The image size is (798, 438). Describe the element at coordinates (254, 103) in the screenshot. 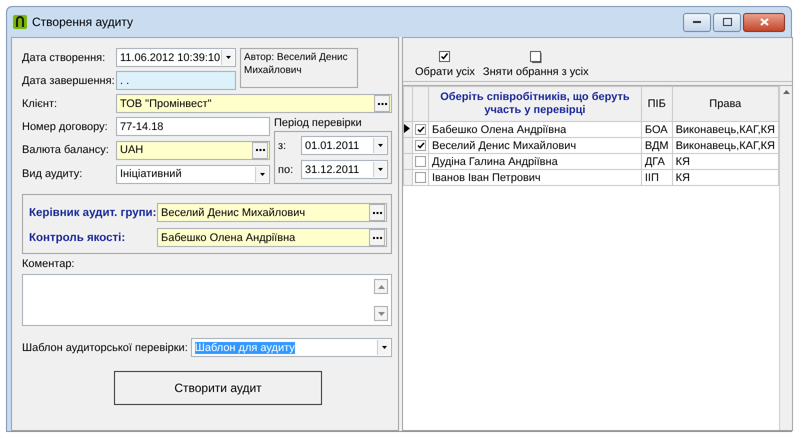

I see `client-field: ТОВ "Промінвест"` at that location.